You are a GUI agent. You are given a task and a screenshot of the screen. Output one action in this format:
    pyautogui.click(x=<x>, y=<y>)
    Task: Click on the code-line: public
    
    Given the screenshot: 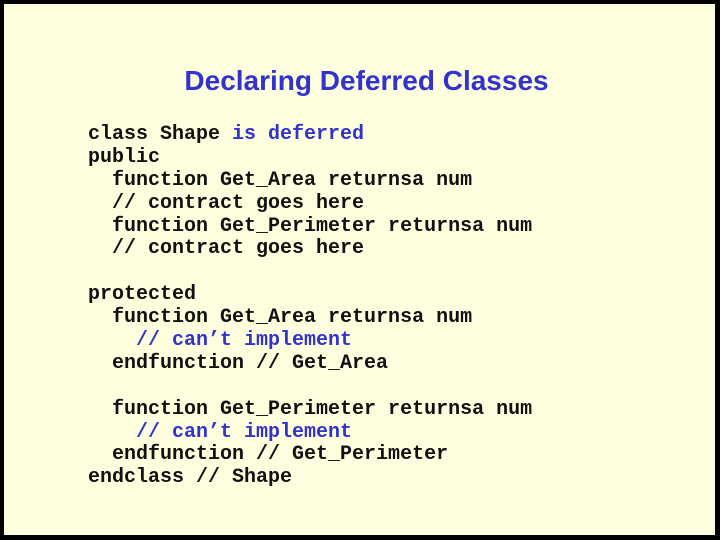 What is the action you would take?
    pyautogui.click(x=310, y=157)
    